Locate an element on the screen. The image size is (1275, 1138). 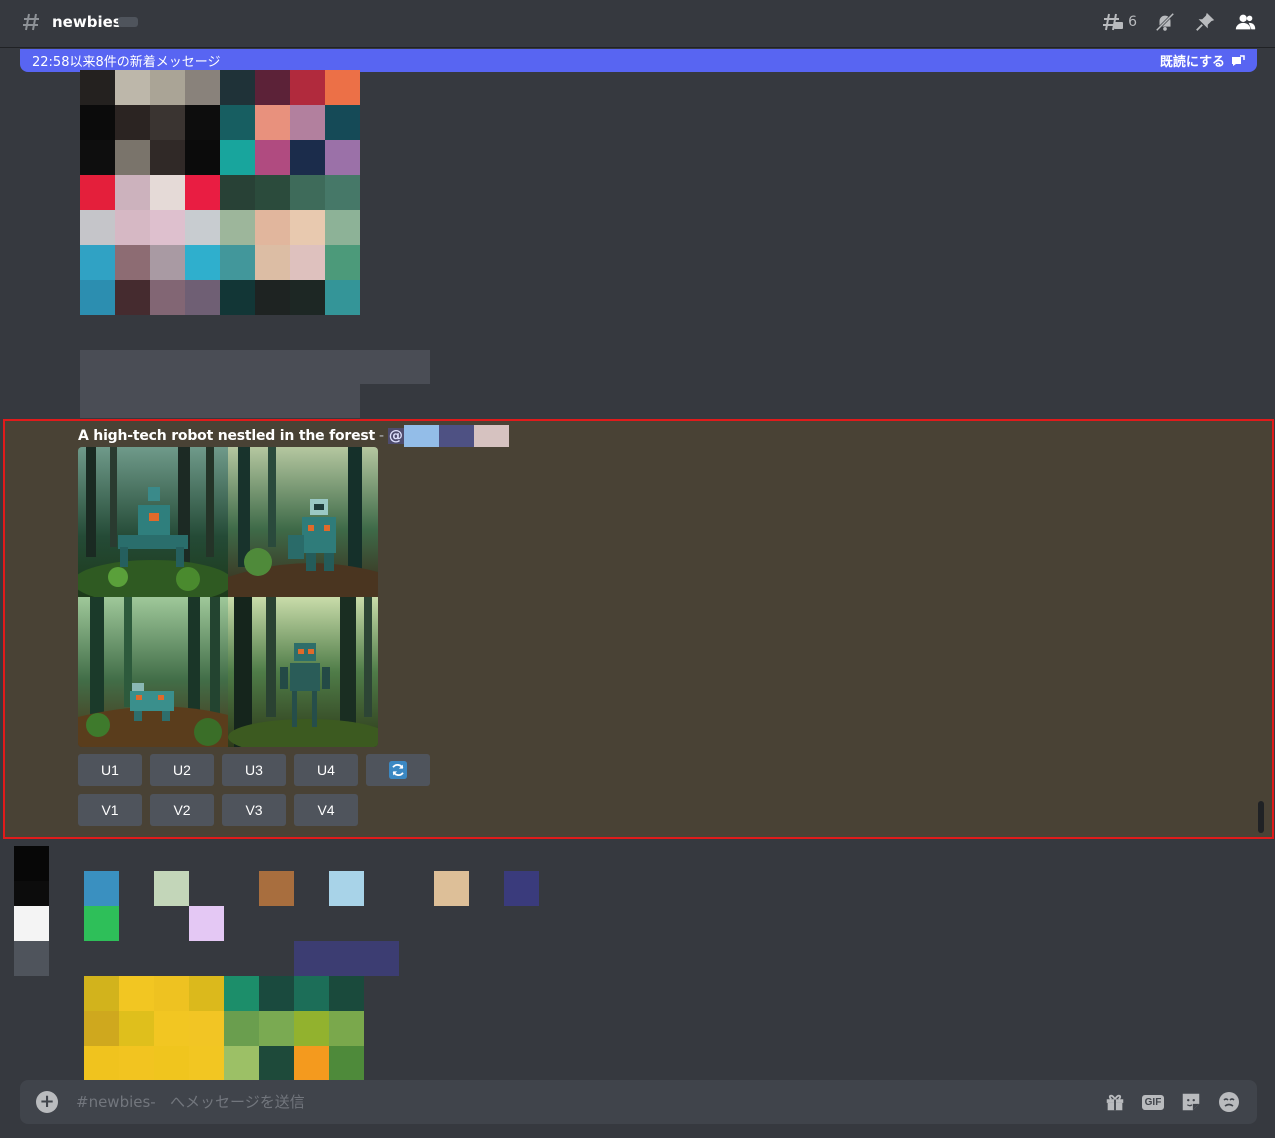
variation-button-4: V4 is located at coordinates (326, 810).